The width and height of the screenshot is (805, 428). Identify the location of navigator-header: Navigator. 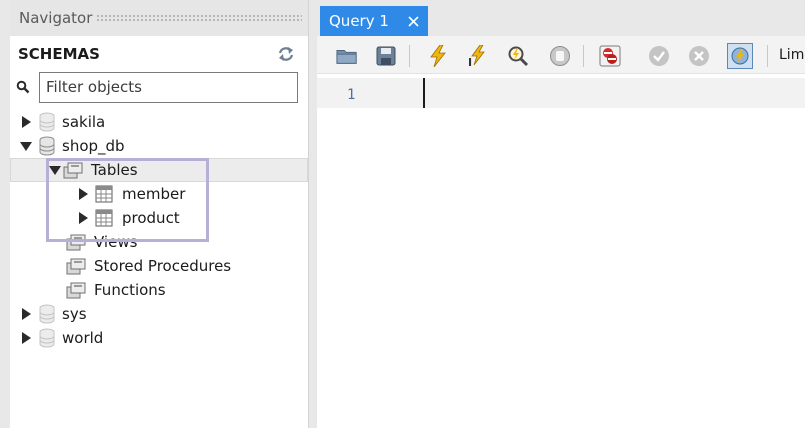
(159, 18).